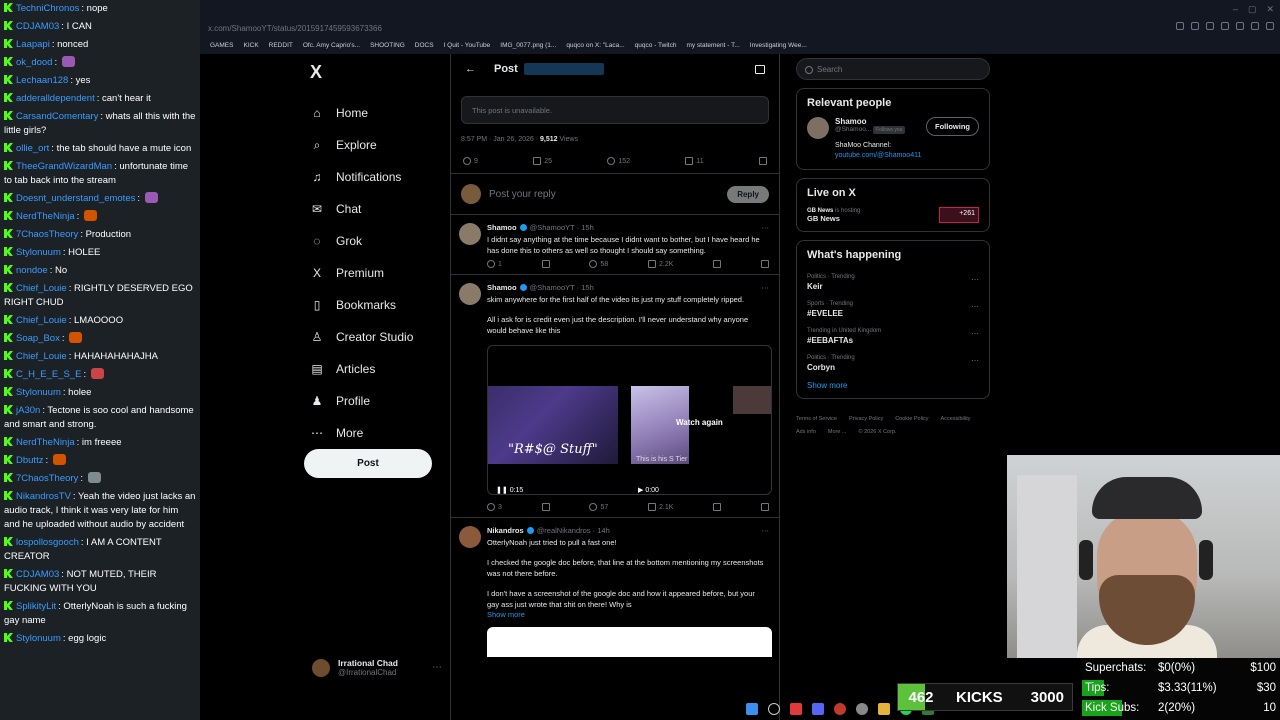 This screenshot has width=1280, height=720. What do you see at coordinates (33, 44) in the screenshot?
I see `chat-username: Laapapi` at bounding box center [33, 44].